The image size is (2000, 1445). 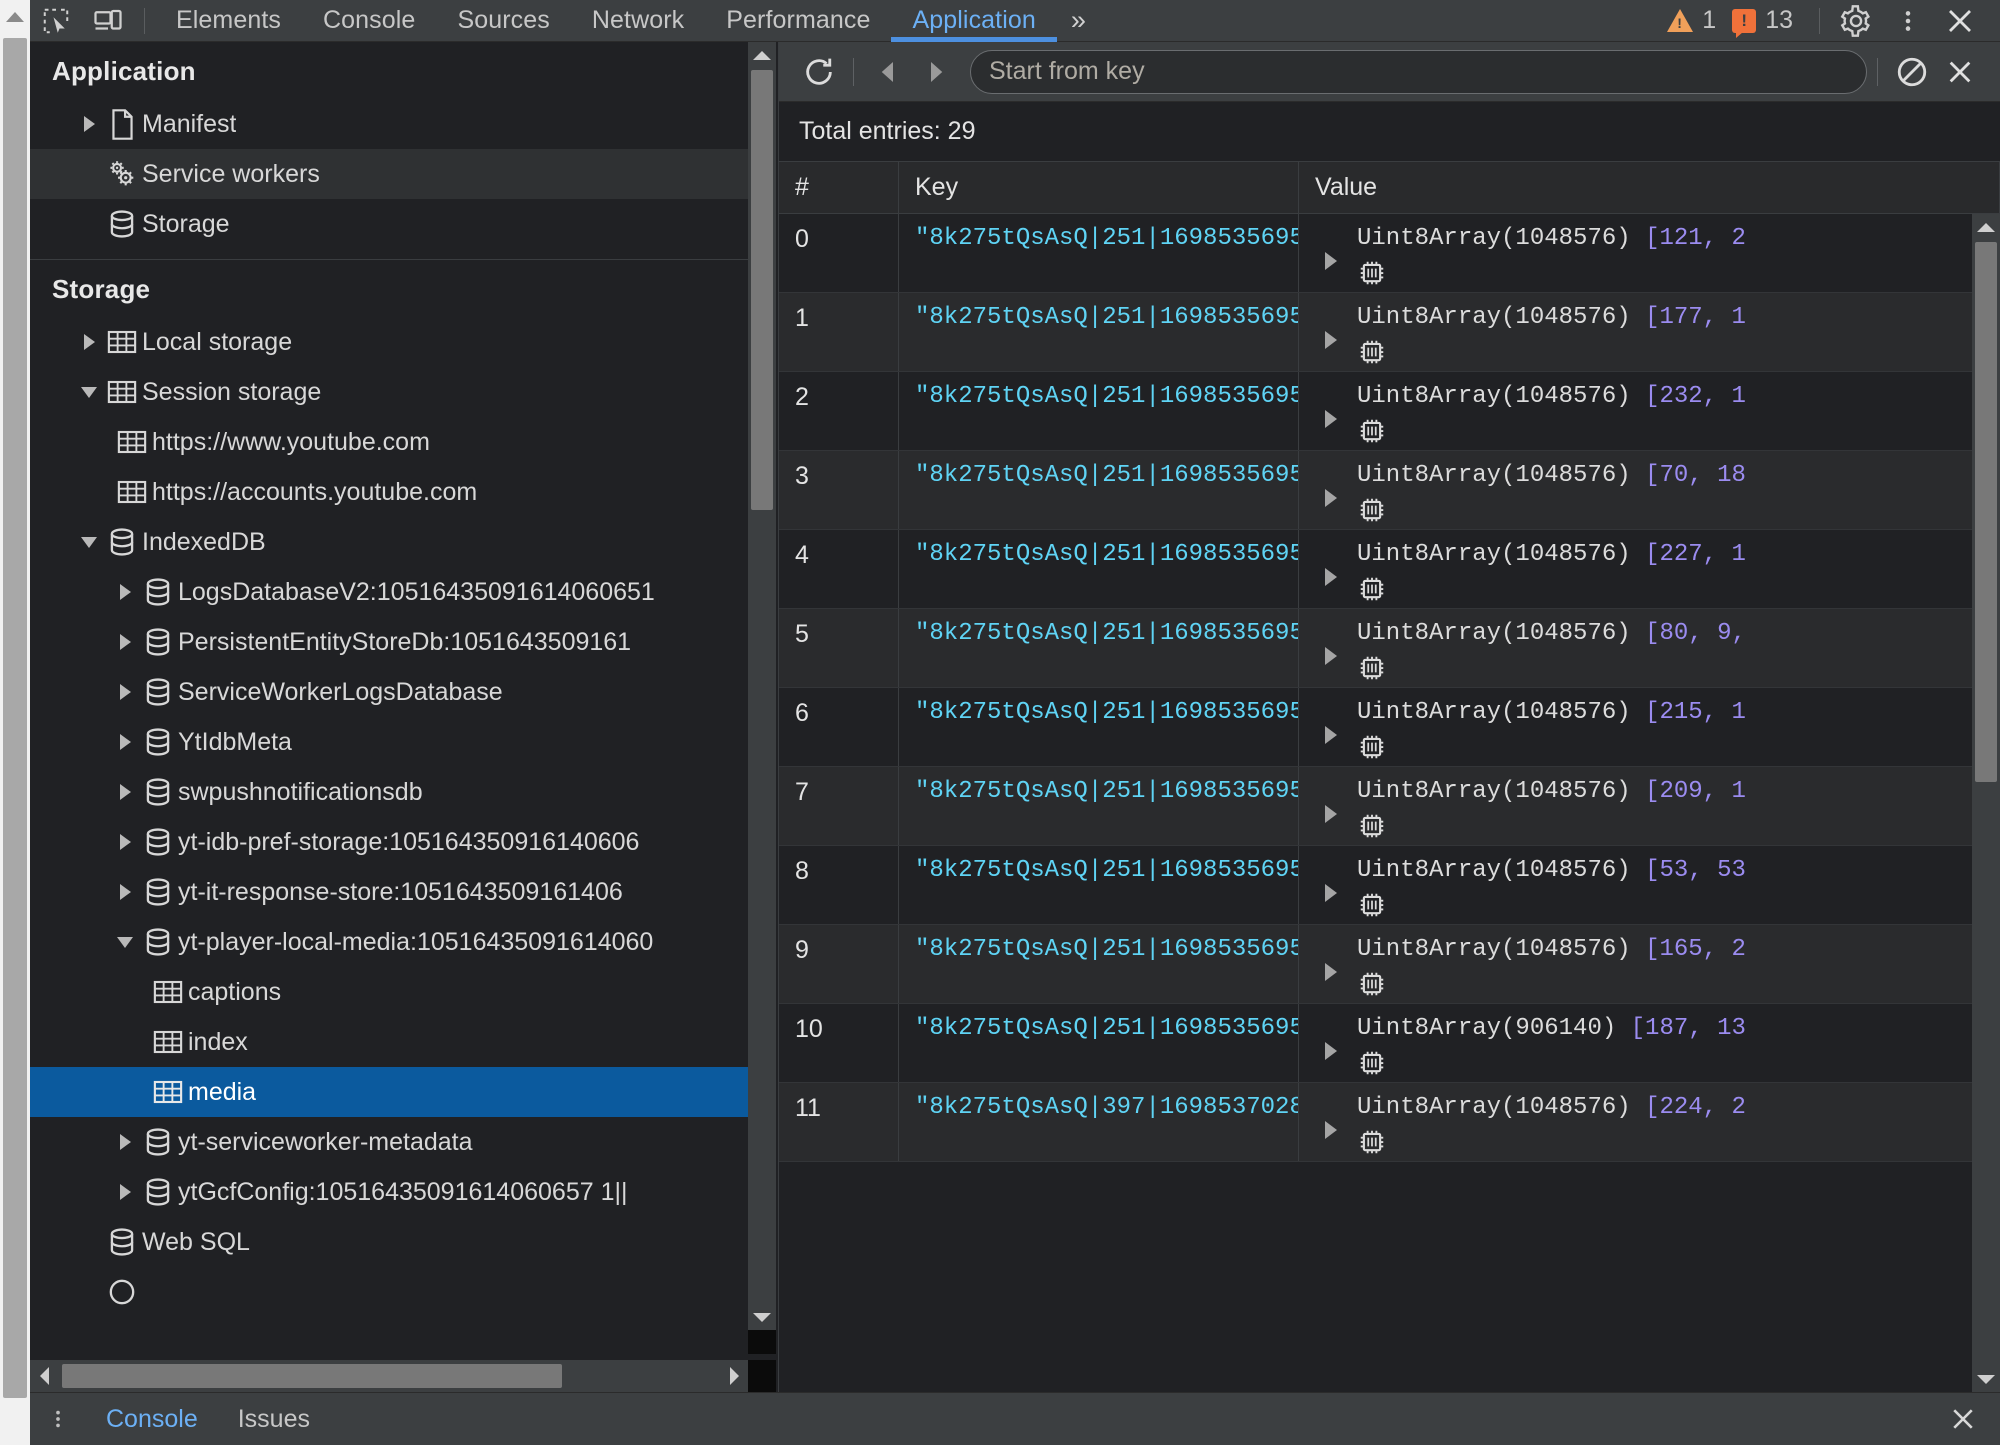 What do you see at coordinates (1099, 187) in the screenshot?
I see `column-header-key: Key` at bounding box center [1099, 187].